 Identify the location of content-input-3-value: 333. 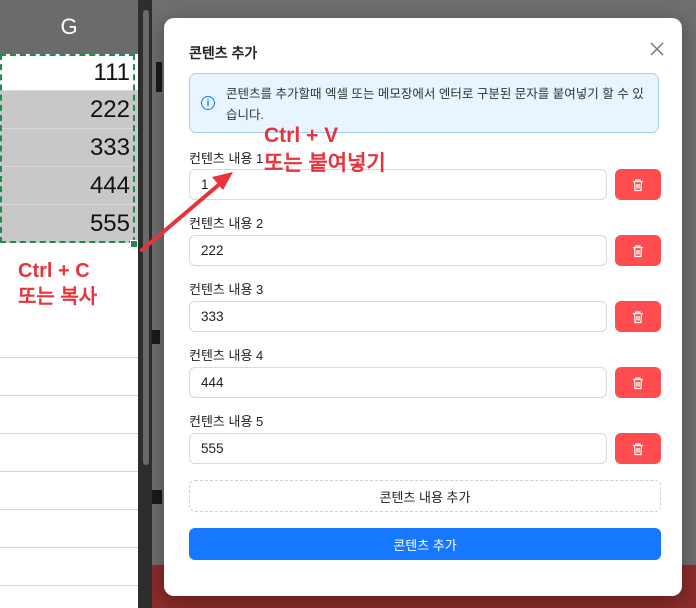
(212, 316).